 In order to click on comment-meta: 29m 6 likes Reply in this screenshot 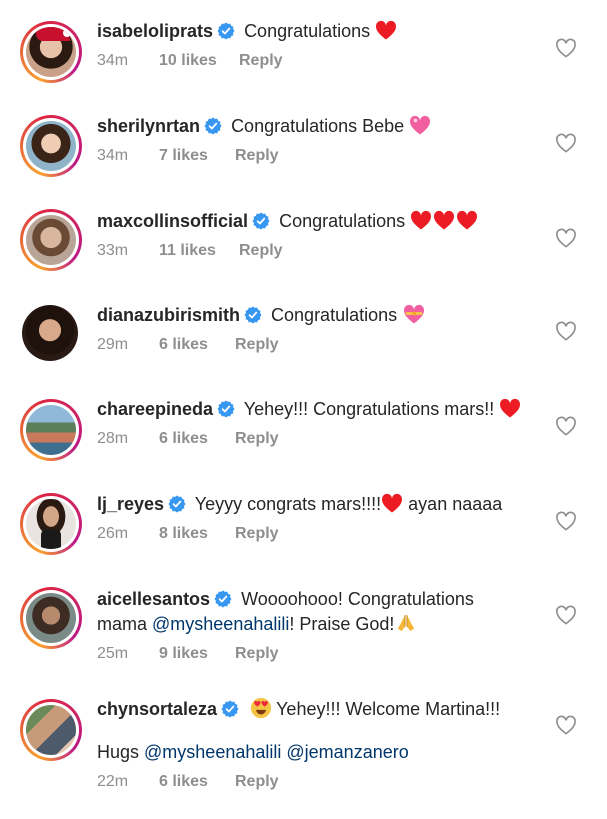, I will do `click(188, 345)`.